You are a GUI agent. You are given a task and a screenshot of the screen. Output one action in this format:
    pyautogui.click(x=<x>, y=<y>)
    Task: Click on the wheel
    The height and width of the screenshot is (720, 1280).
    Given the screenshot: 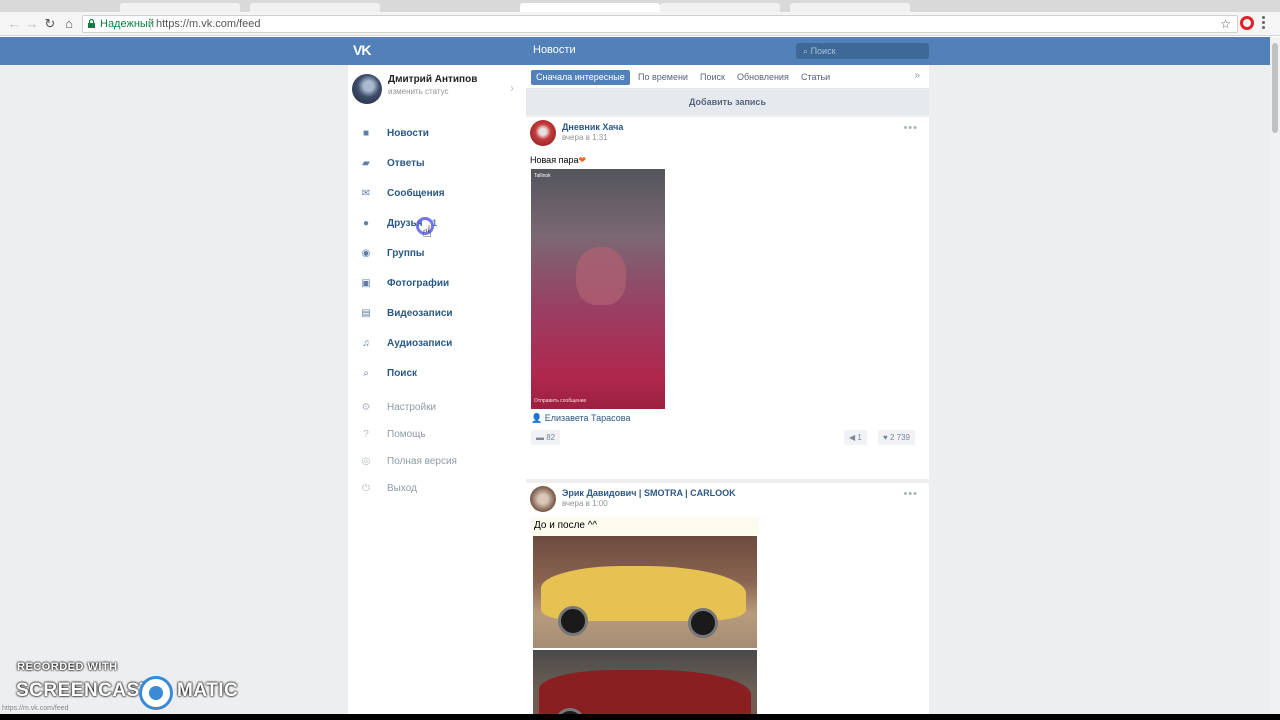 What is the action you would take?
    pyautogui.click(x=573, y=621)
    